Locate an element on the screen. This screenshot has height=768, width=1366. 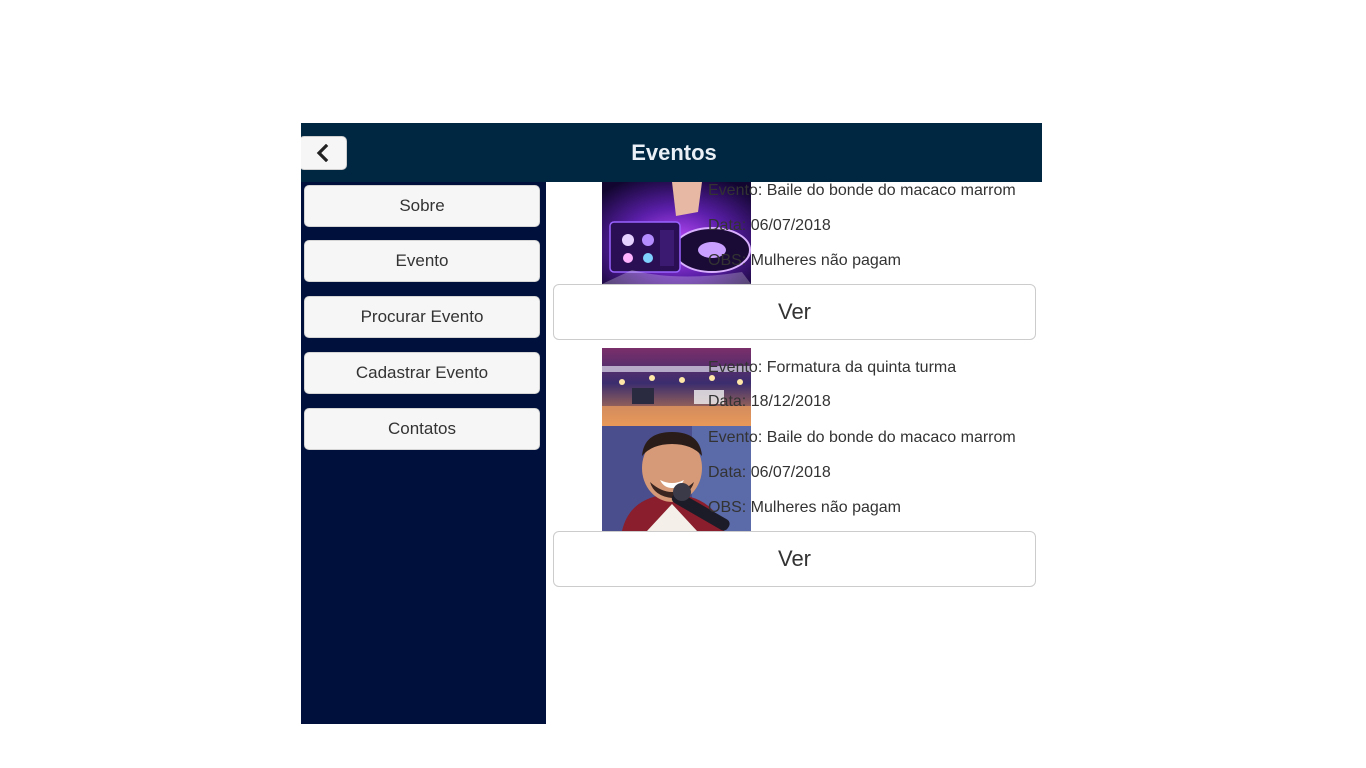
sidebar-item-evento: Evento is located at coordinates (422, 261).